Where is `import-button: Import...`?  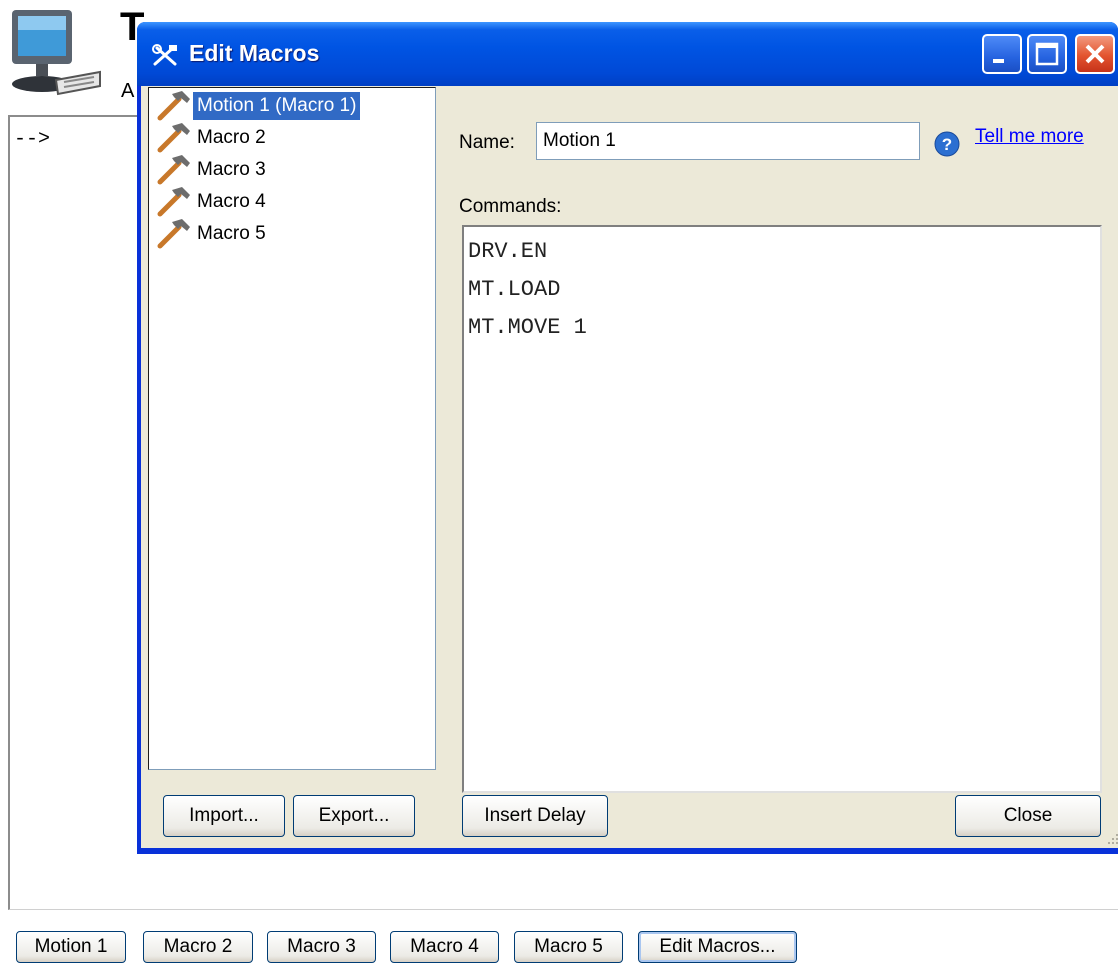
import-button: Import... is located at coordinates (224, 816).